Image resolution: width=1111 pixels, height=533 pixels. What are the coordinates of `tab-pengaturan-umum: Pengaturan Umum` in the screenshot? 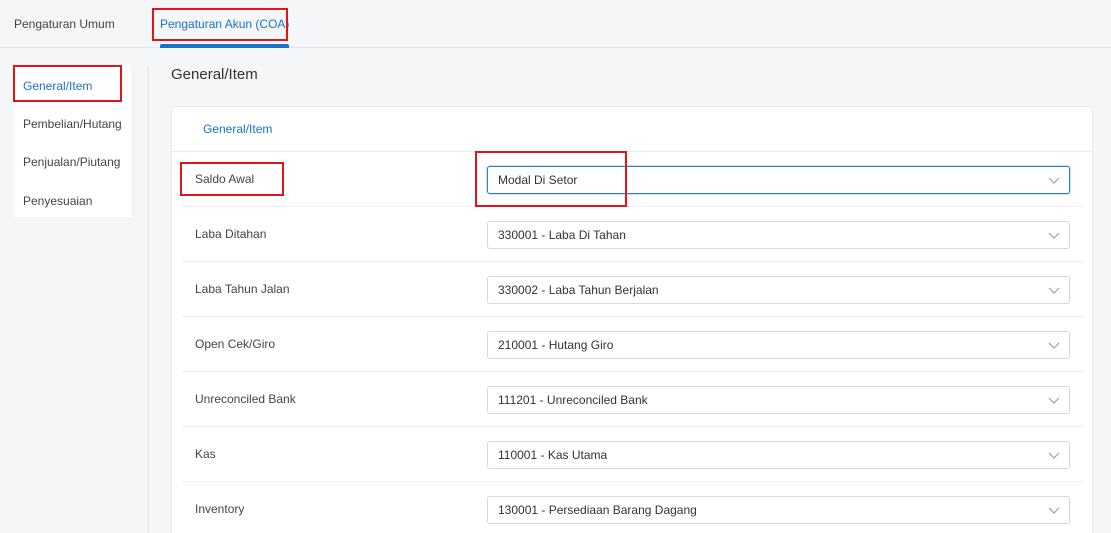 It's located at (64, 24).